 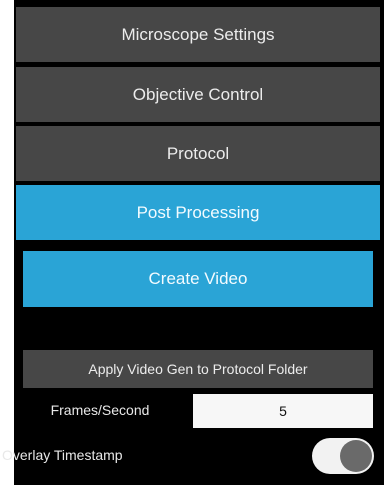 I want to click on protocol-label: Protocol, so click(x=198, y=153).